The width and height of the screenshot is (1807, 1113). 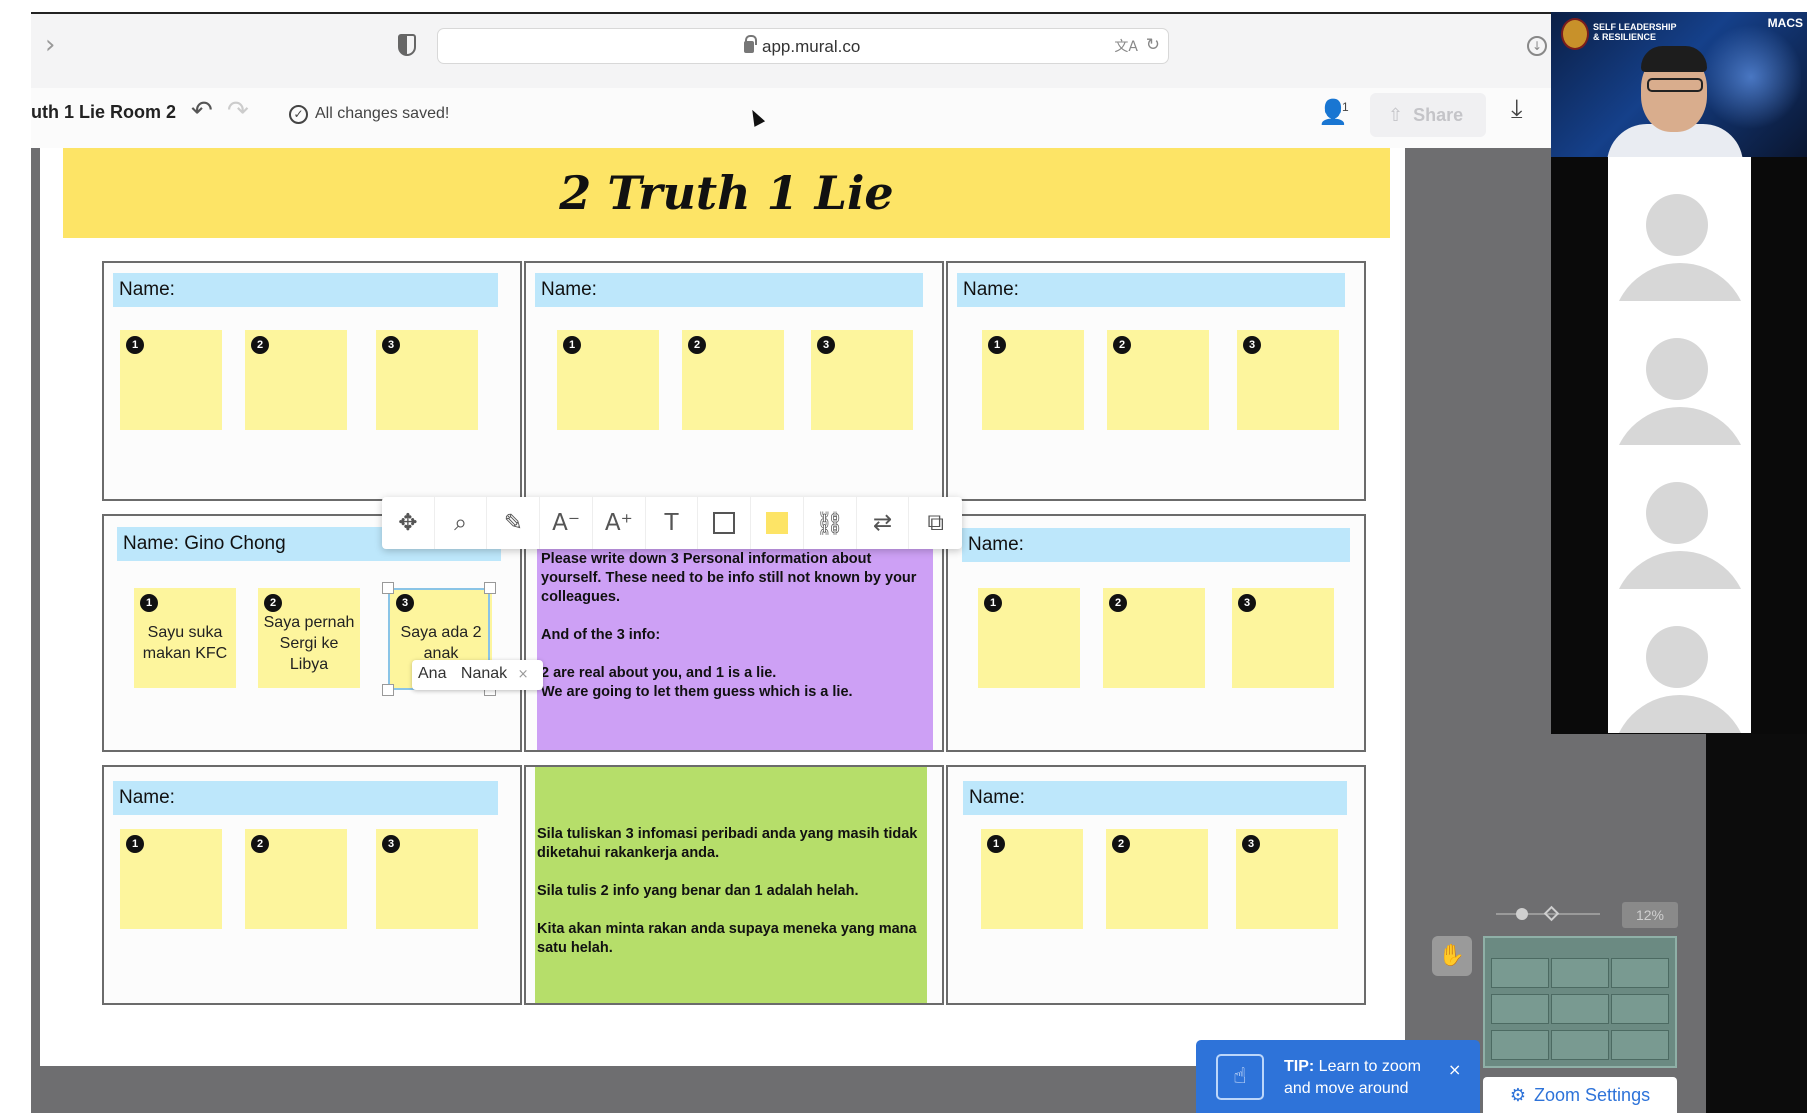 I want to click on color-swatch-icon, so click(x=777, y=523).